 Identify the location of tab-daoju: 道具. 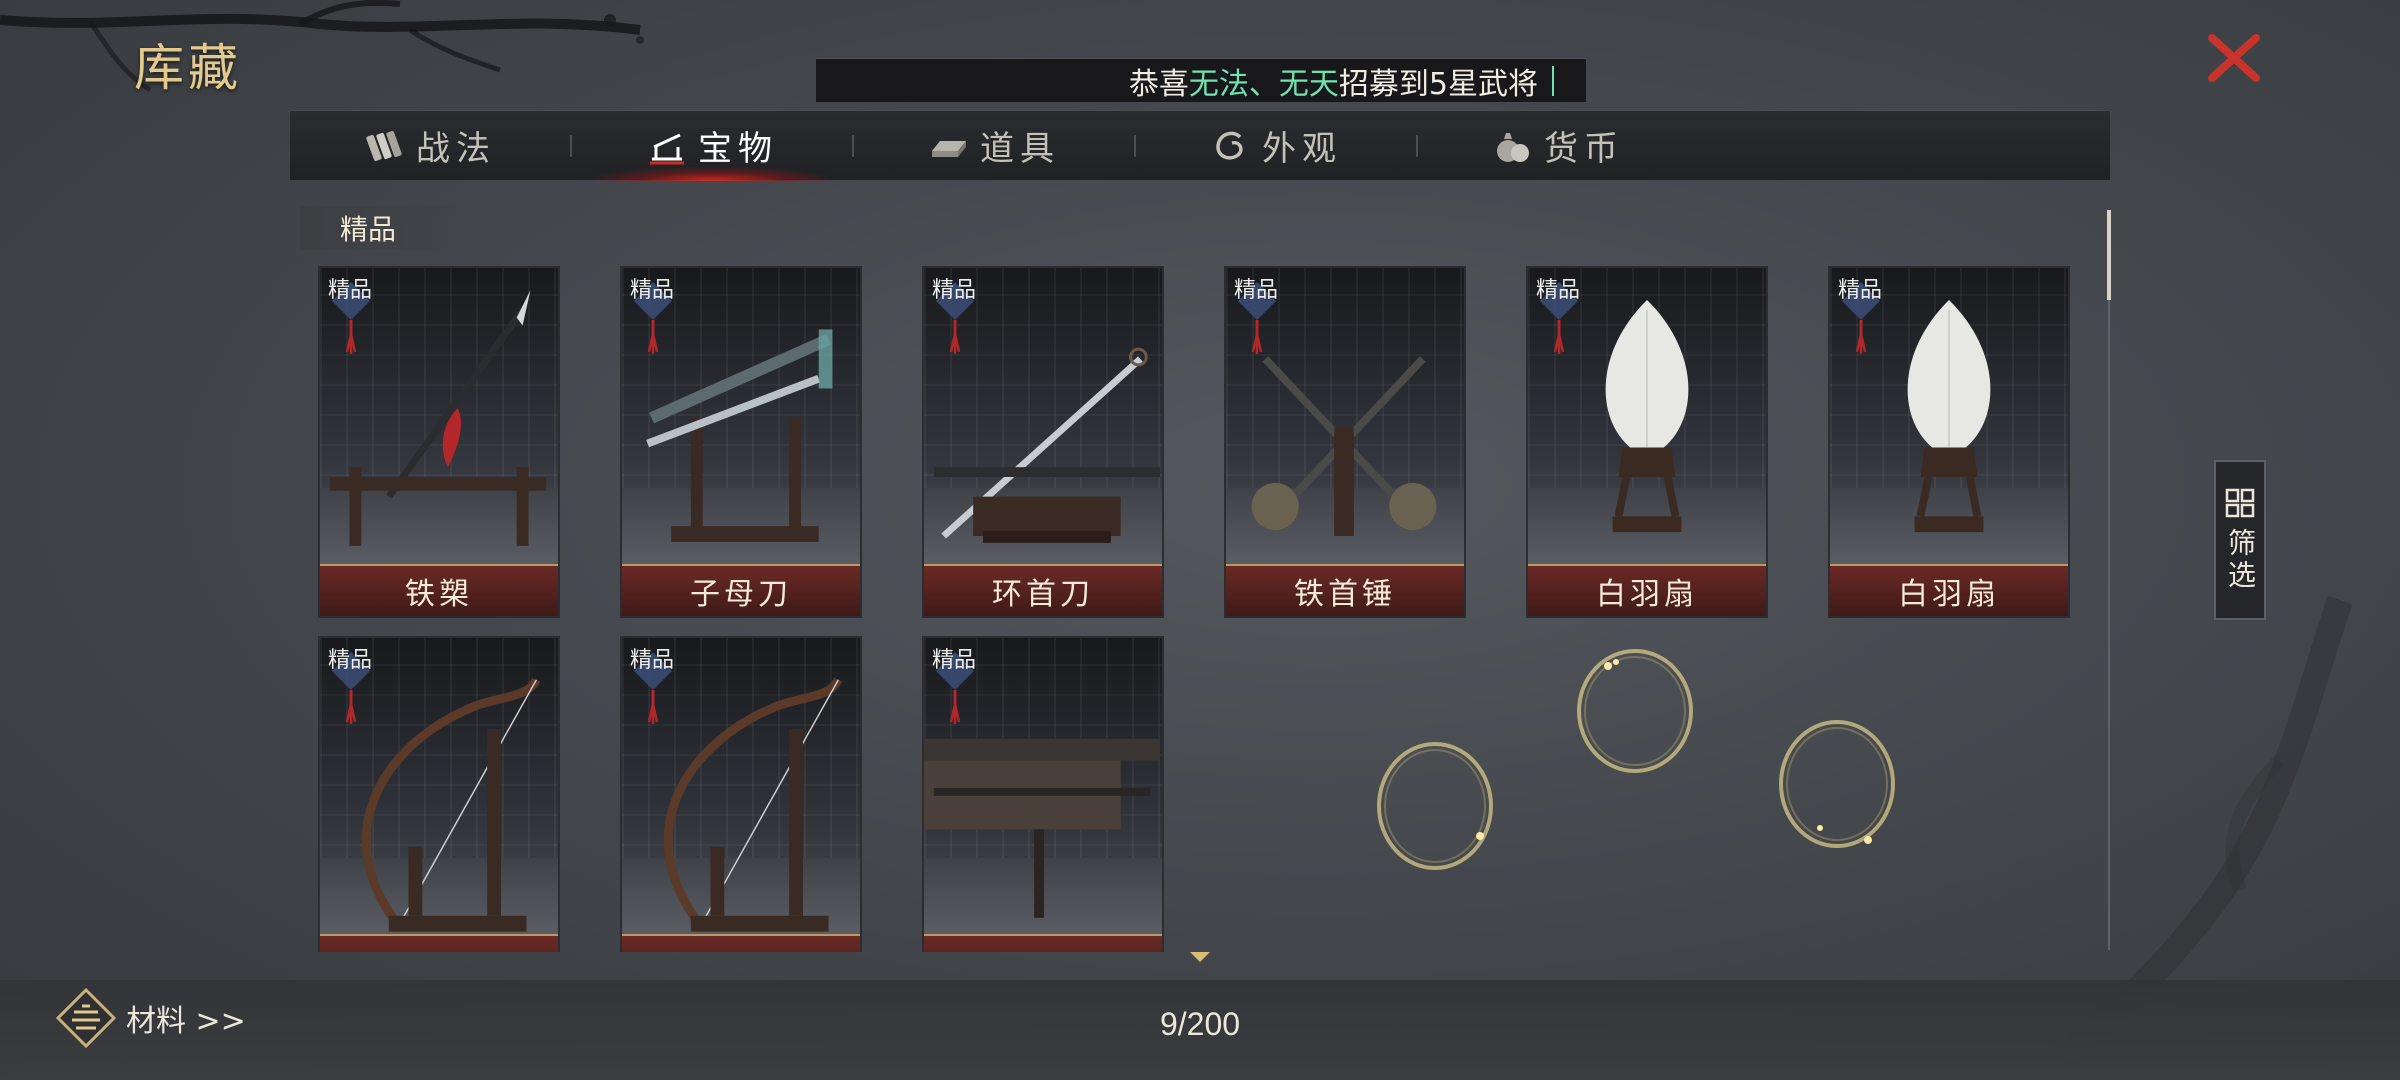
(994, 146).